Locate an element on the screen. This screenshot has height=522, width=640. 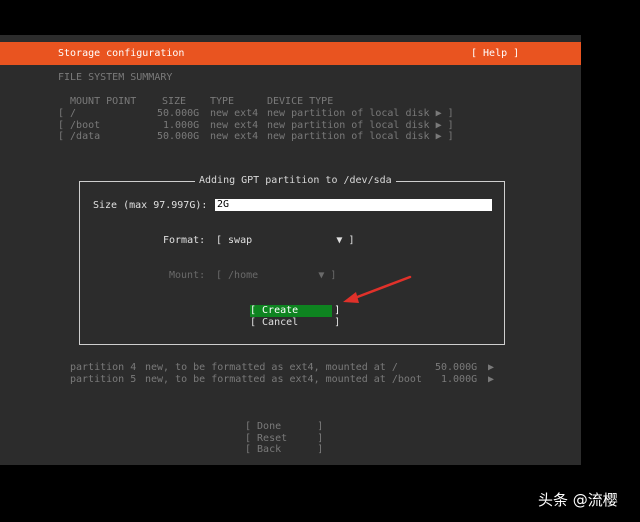
watermark: 头条 @流樱 is located at coordinates (578, 500).